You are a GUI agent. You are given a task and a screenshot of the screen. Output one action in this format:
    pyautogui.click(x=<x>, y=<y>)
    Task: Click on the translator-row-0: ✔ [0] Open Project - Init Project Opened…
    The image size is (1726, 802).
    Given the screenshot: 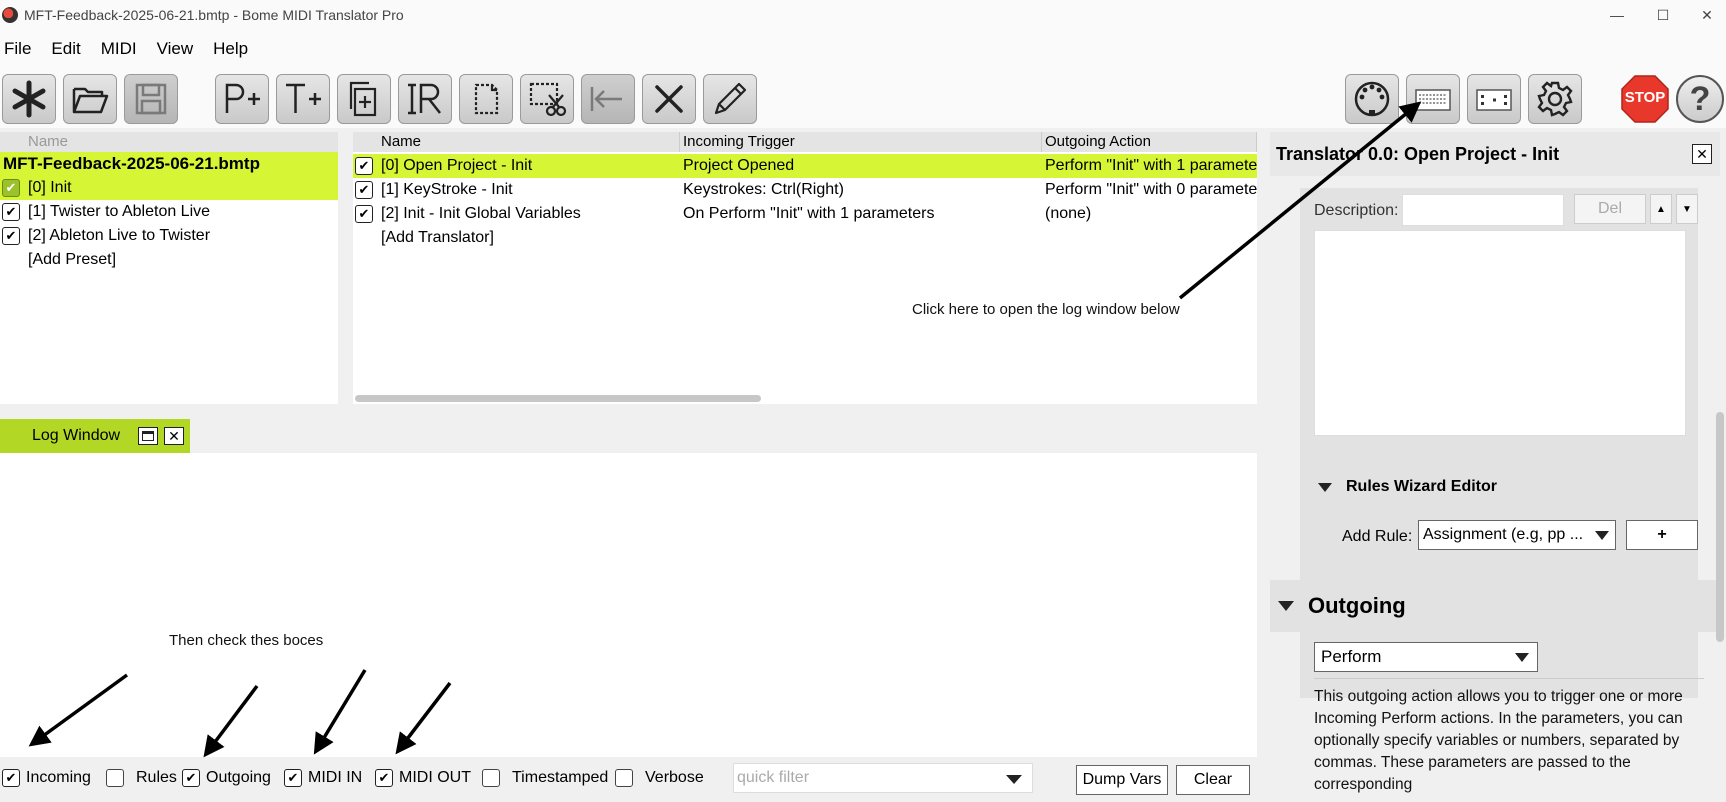 What is the action you would take?
    pyautogui.click(x=805, y=166)
    